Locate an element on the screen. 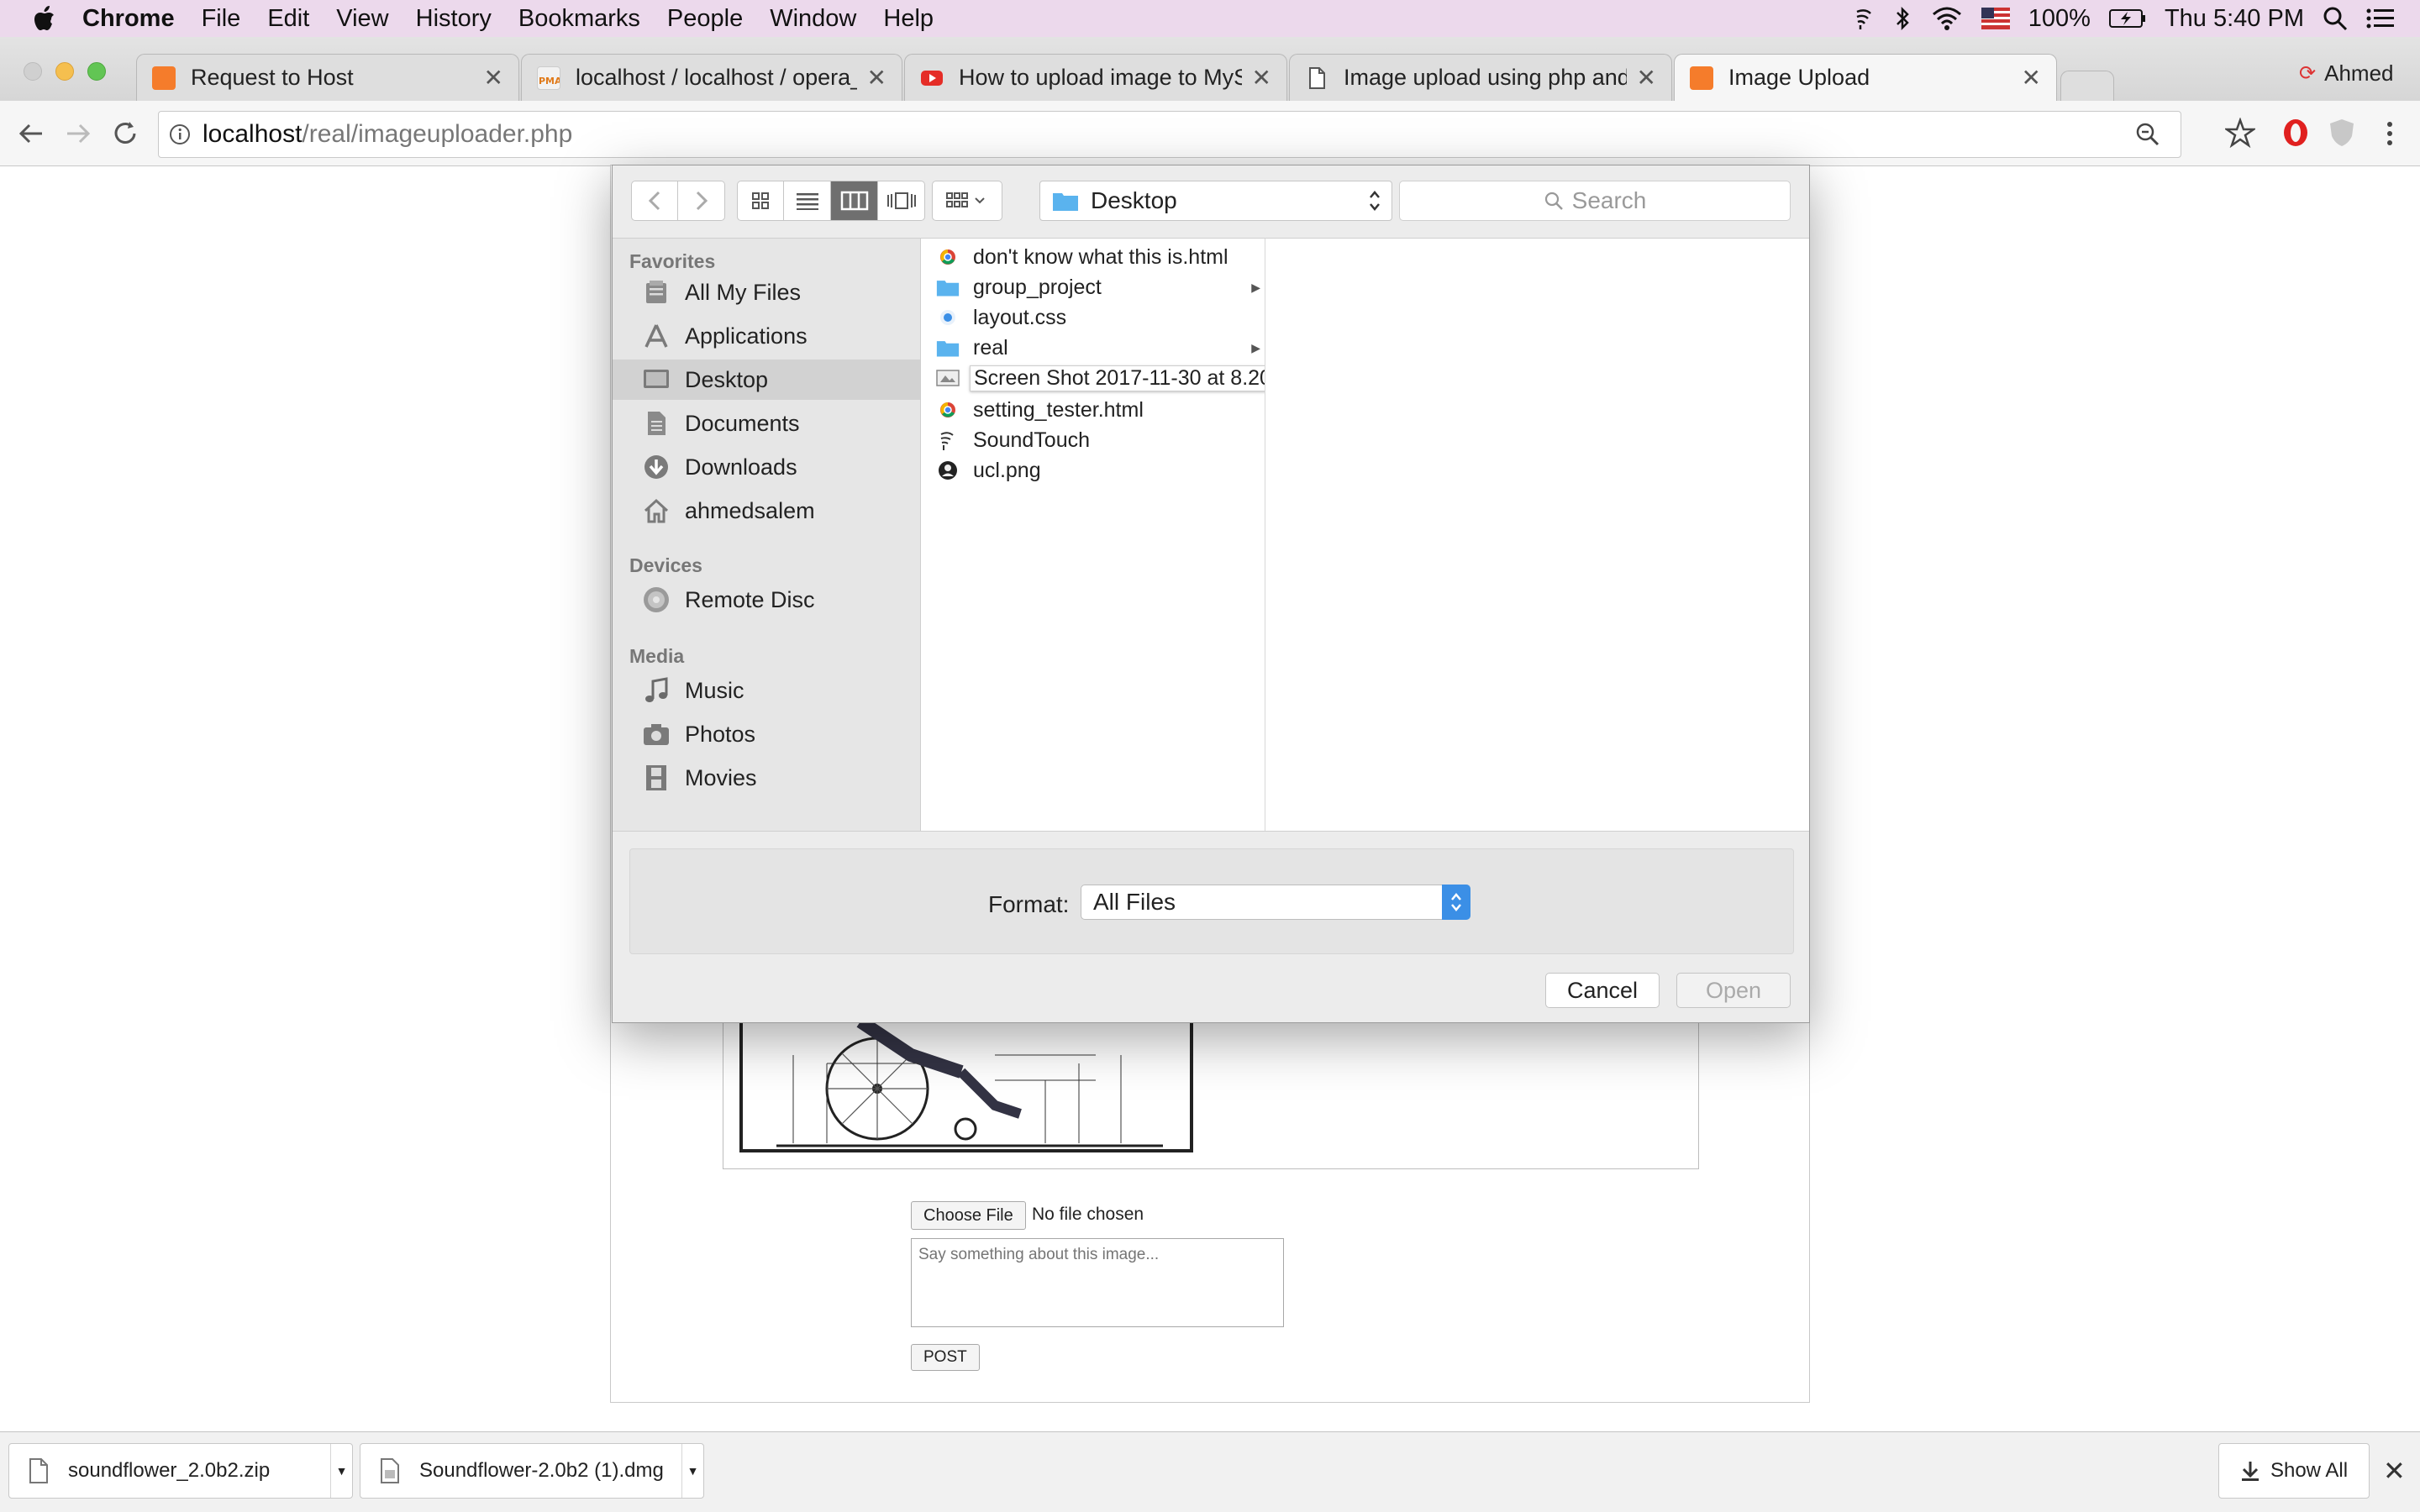 This screenshot has width=2420, height=1512. tab-label: Image Upload is located at coordinates (1799, 77).